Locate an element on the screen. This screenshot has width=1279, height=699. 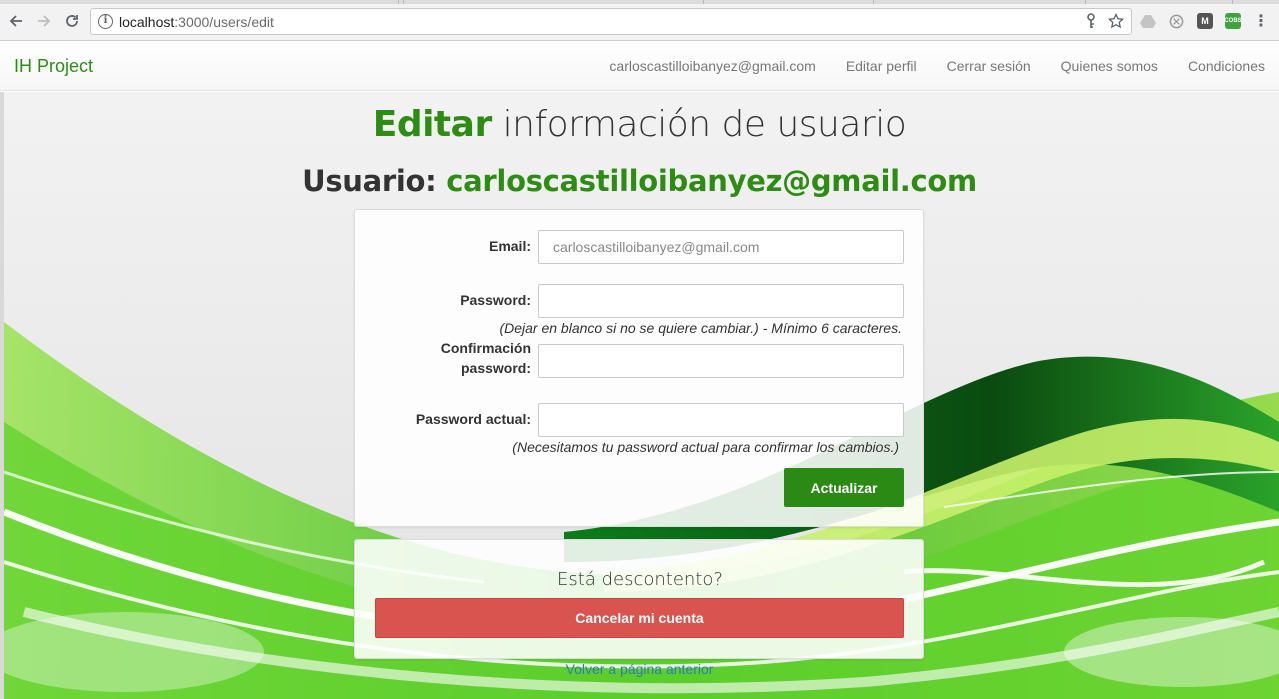
forward-button is located at coordinates (44, 21).